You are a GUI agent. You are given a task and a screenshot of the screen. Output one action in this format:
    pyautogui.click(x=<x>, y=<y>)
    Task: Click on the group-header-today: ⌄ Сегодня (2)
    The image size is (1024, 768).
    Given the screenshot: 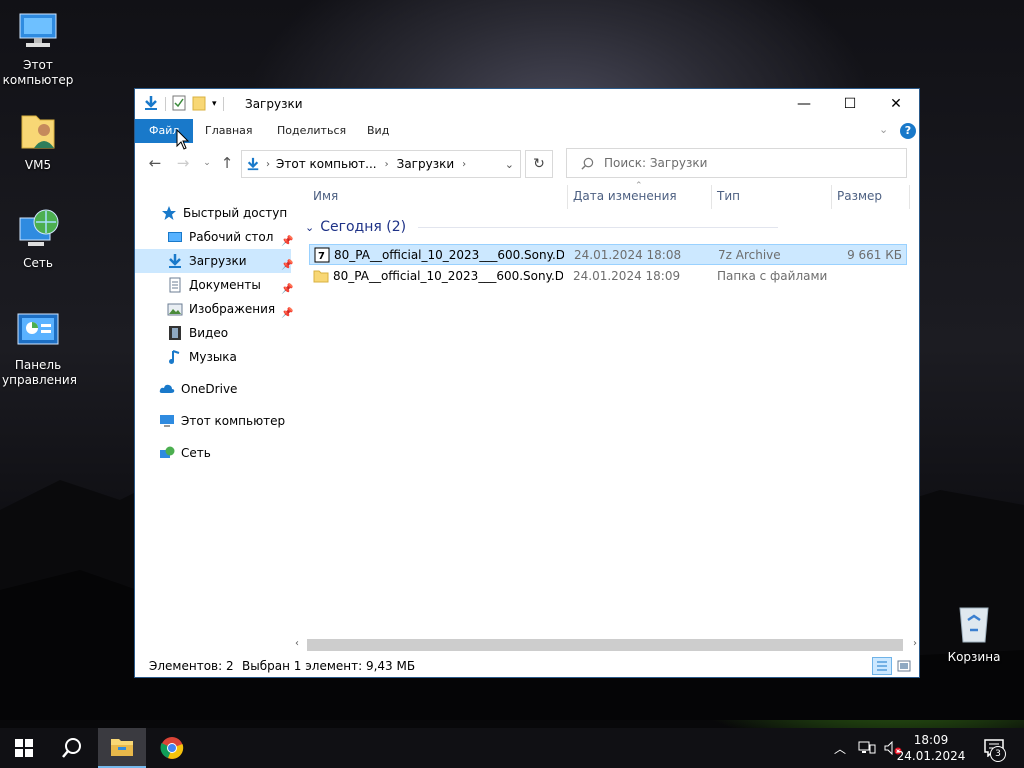 What is the action you would take?
    pyautogui.click(x=542, y=227)
    